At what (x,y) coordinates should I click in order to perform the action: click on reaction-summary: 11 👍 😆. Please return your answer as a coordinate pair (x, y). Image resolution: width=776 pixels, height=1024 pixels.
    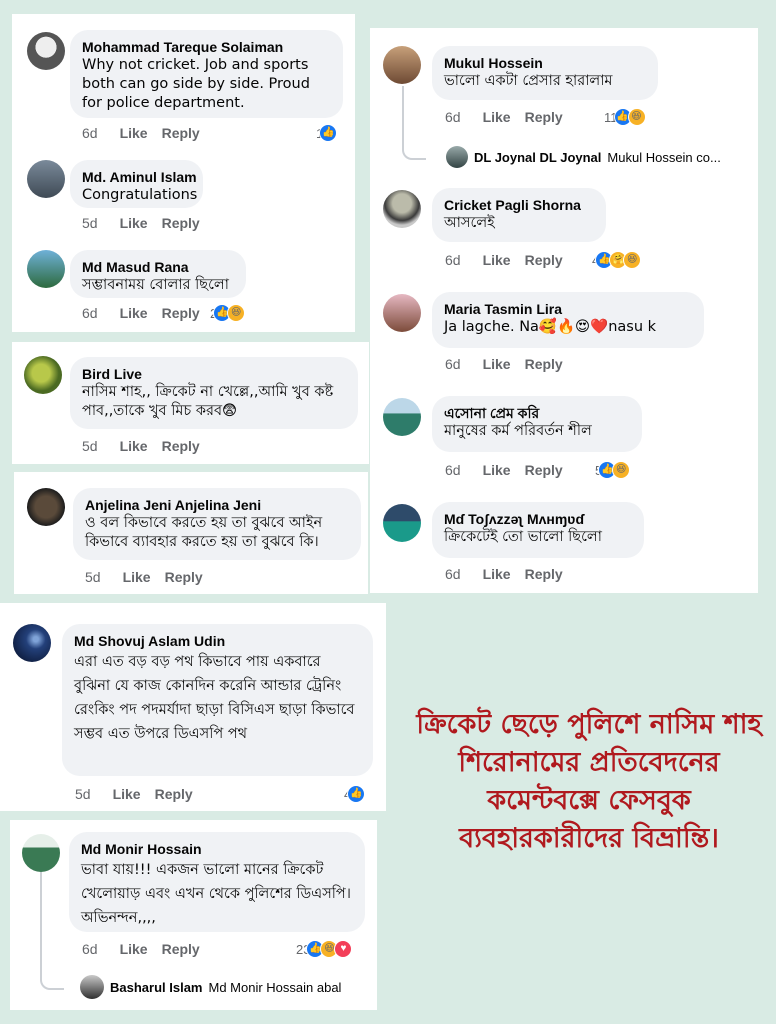
    Looking at the image, I should click on (625, 117).